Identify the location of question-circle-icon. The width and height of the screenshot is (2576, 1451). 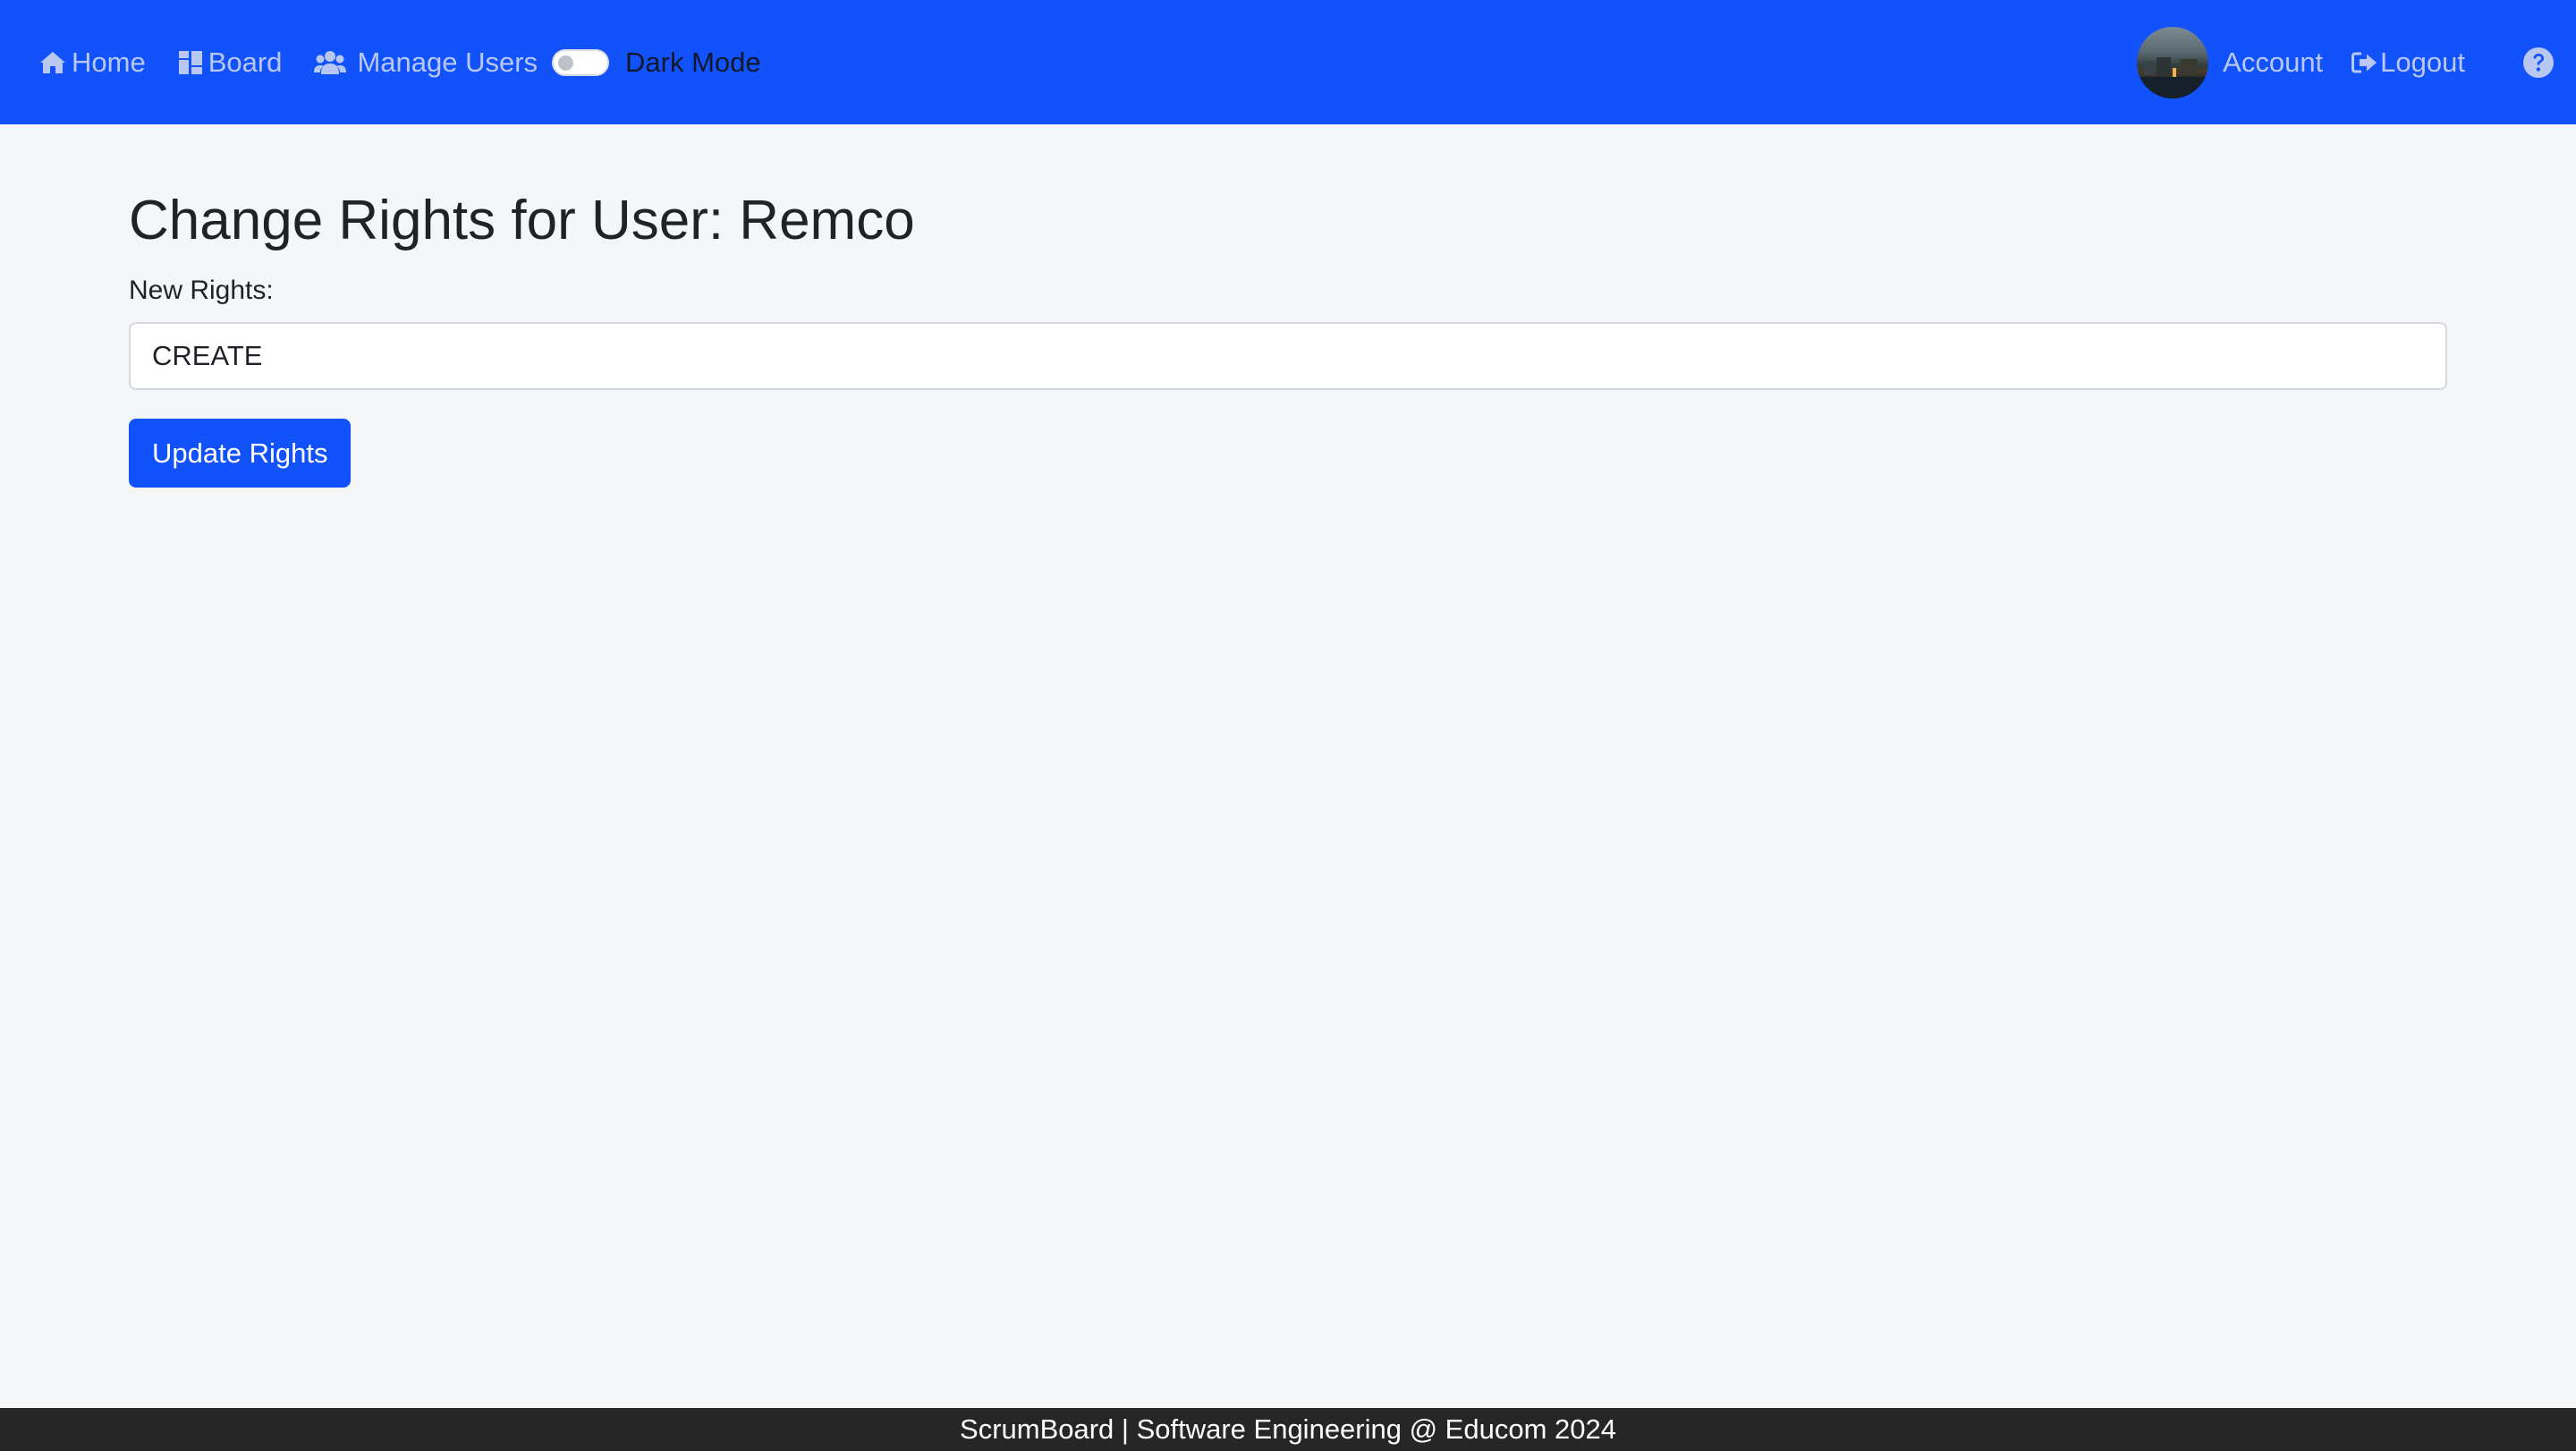
(2538, 63).